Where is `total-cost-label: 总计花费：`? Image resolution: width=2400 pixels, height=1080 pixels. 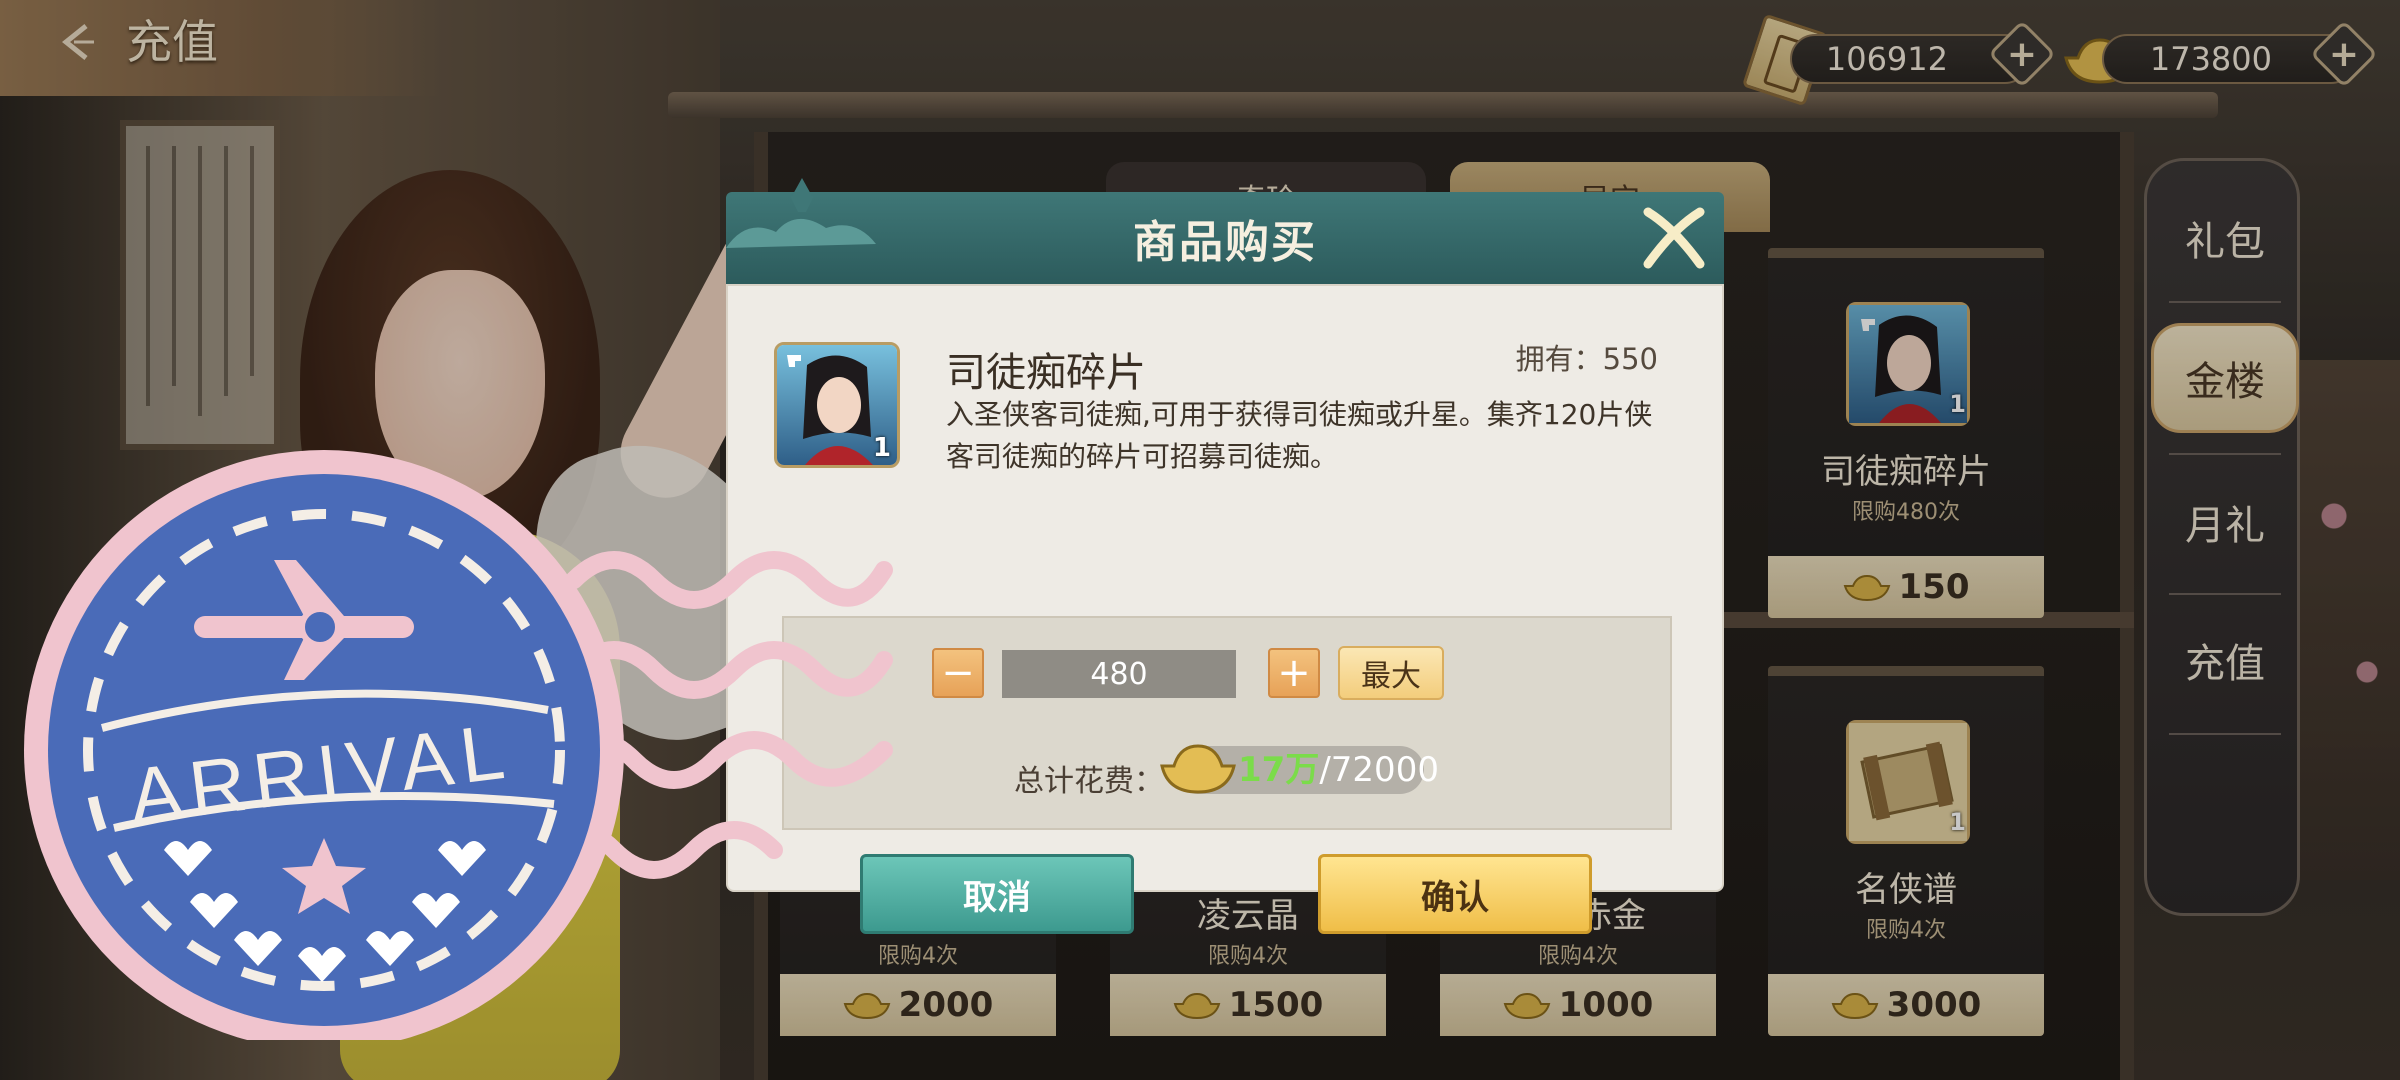 total-cost-label: 总计花费： is located at coordinates (1089, 781).